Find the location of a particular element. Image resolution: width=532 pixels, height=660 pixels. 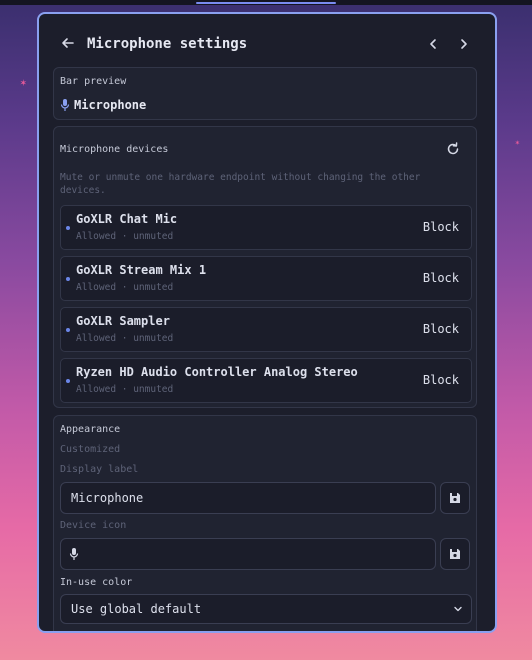

next-button is located at coordinates (464, 44).